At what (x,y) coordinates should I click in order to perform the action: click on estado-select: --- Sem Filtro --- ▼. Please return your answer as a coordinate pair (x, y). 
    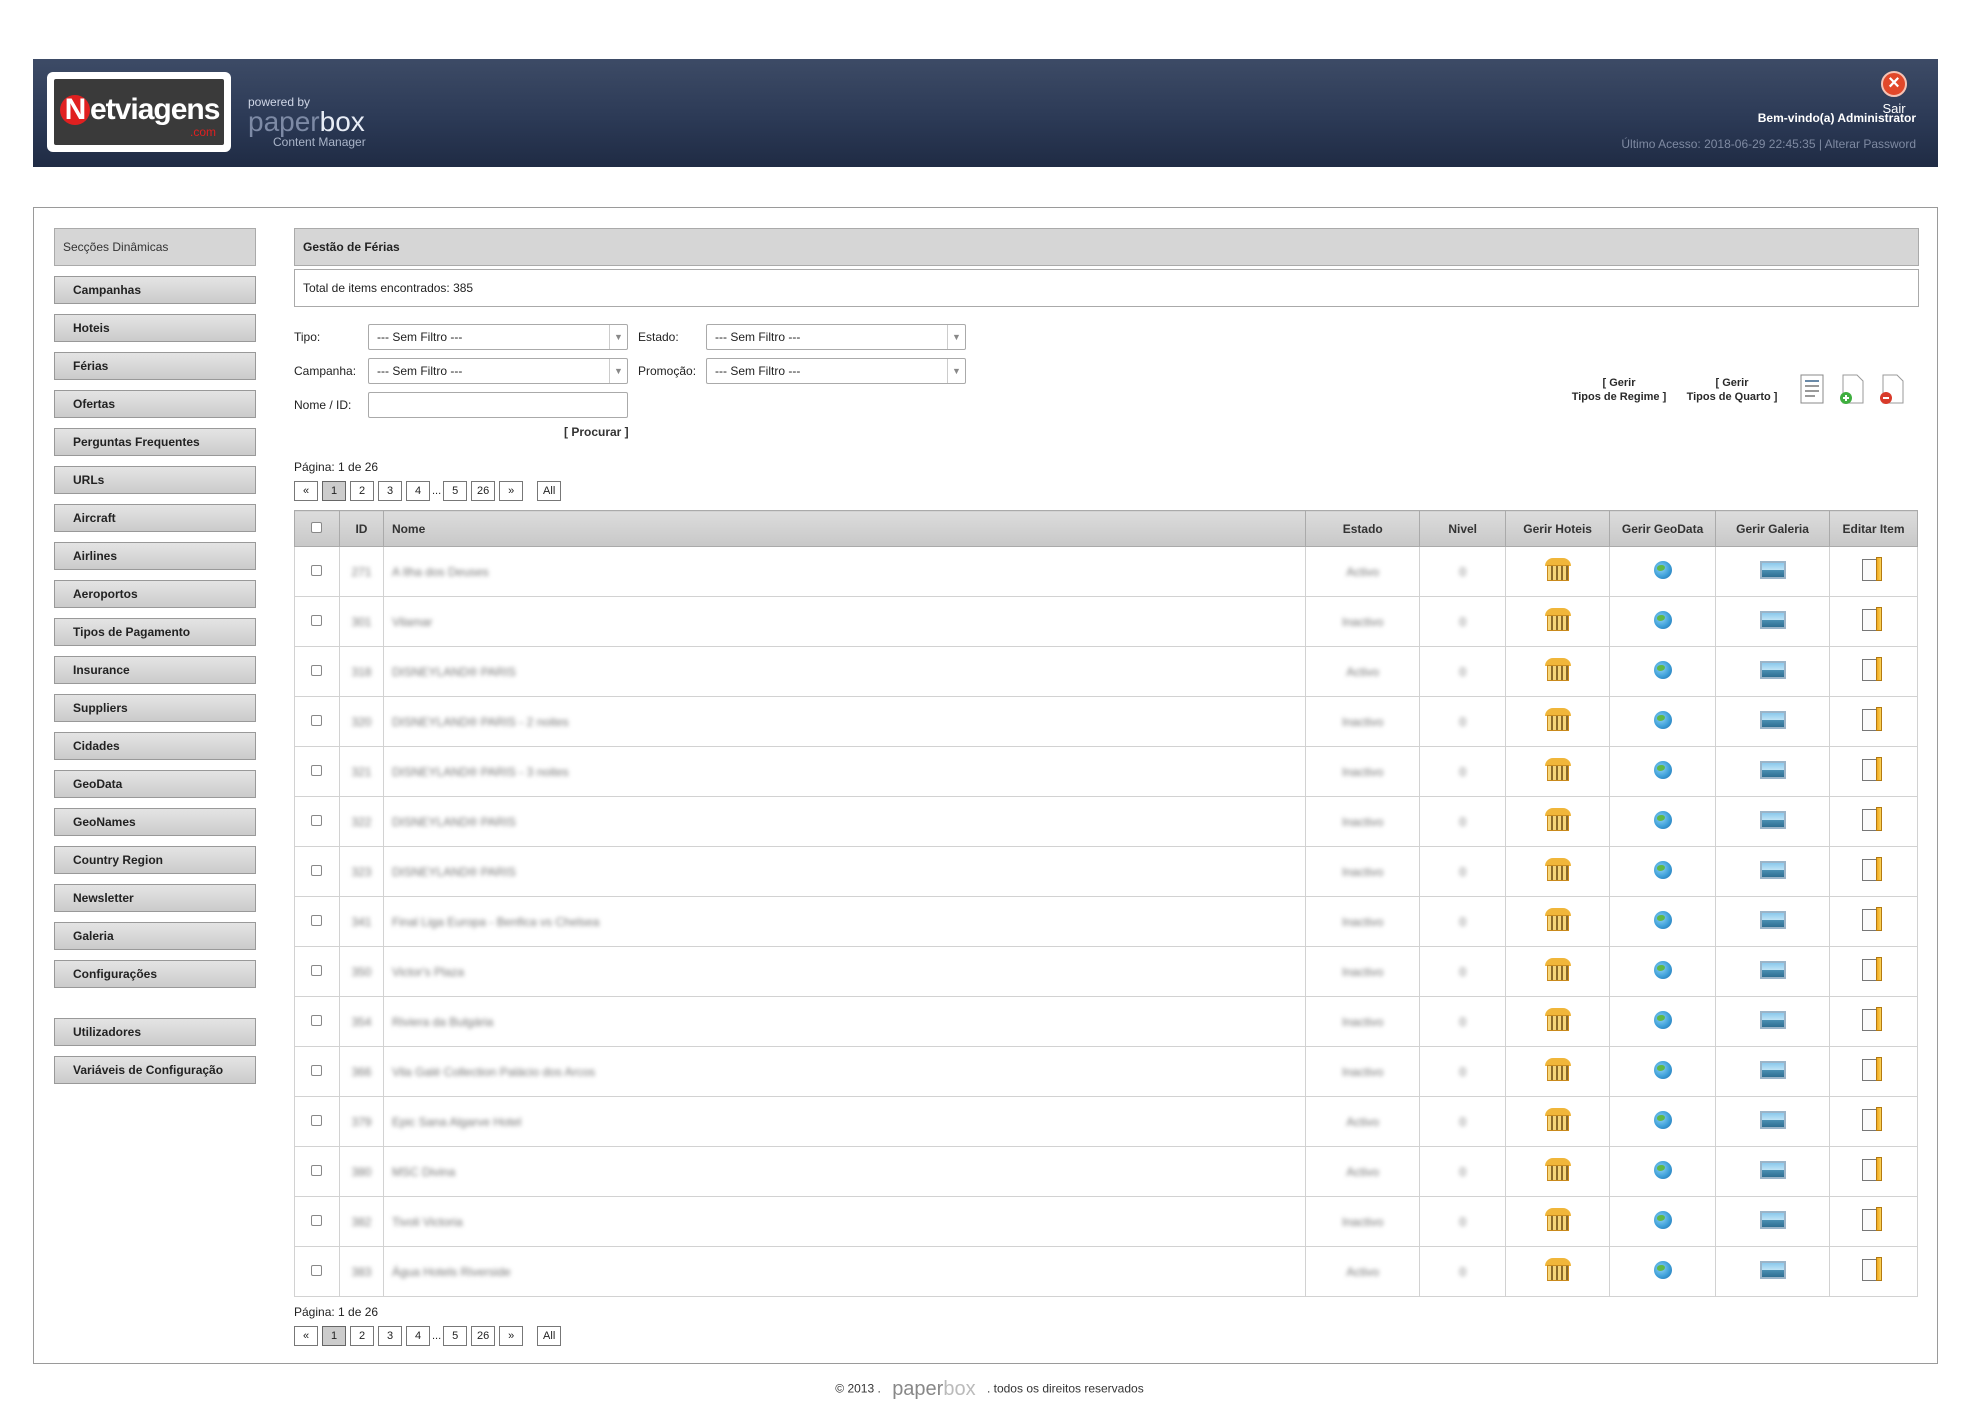
    Looking at the image, I should click on (836, 337).